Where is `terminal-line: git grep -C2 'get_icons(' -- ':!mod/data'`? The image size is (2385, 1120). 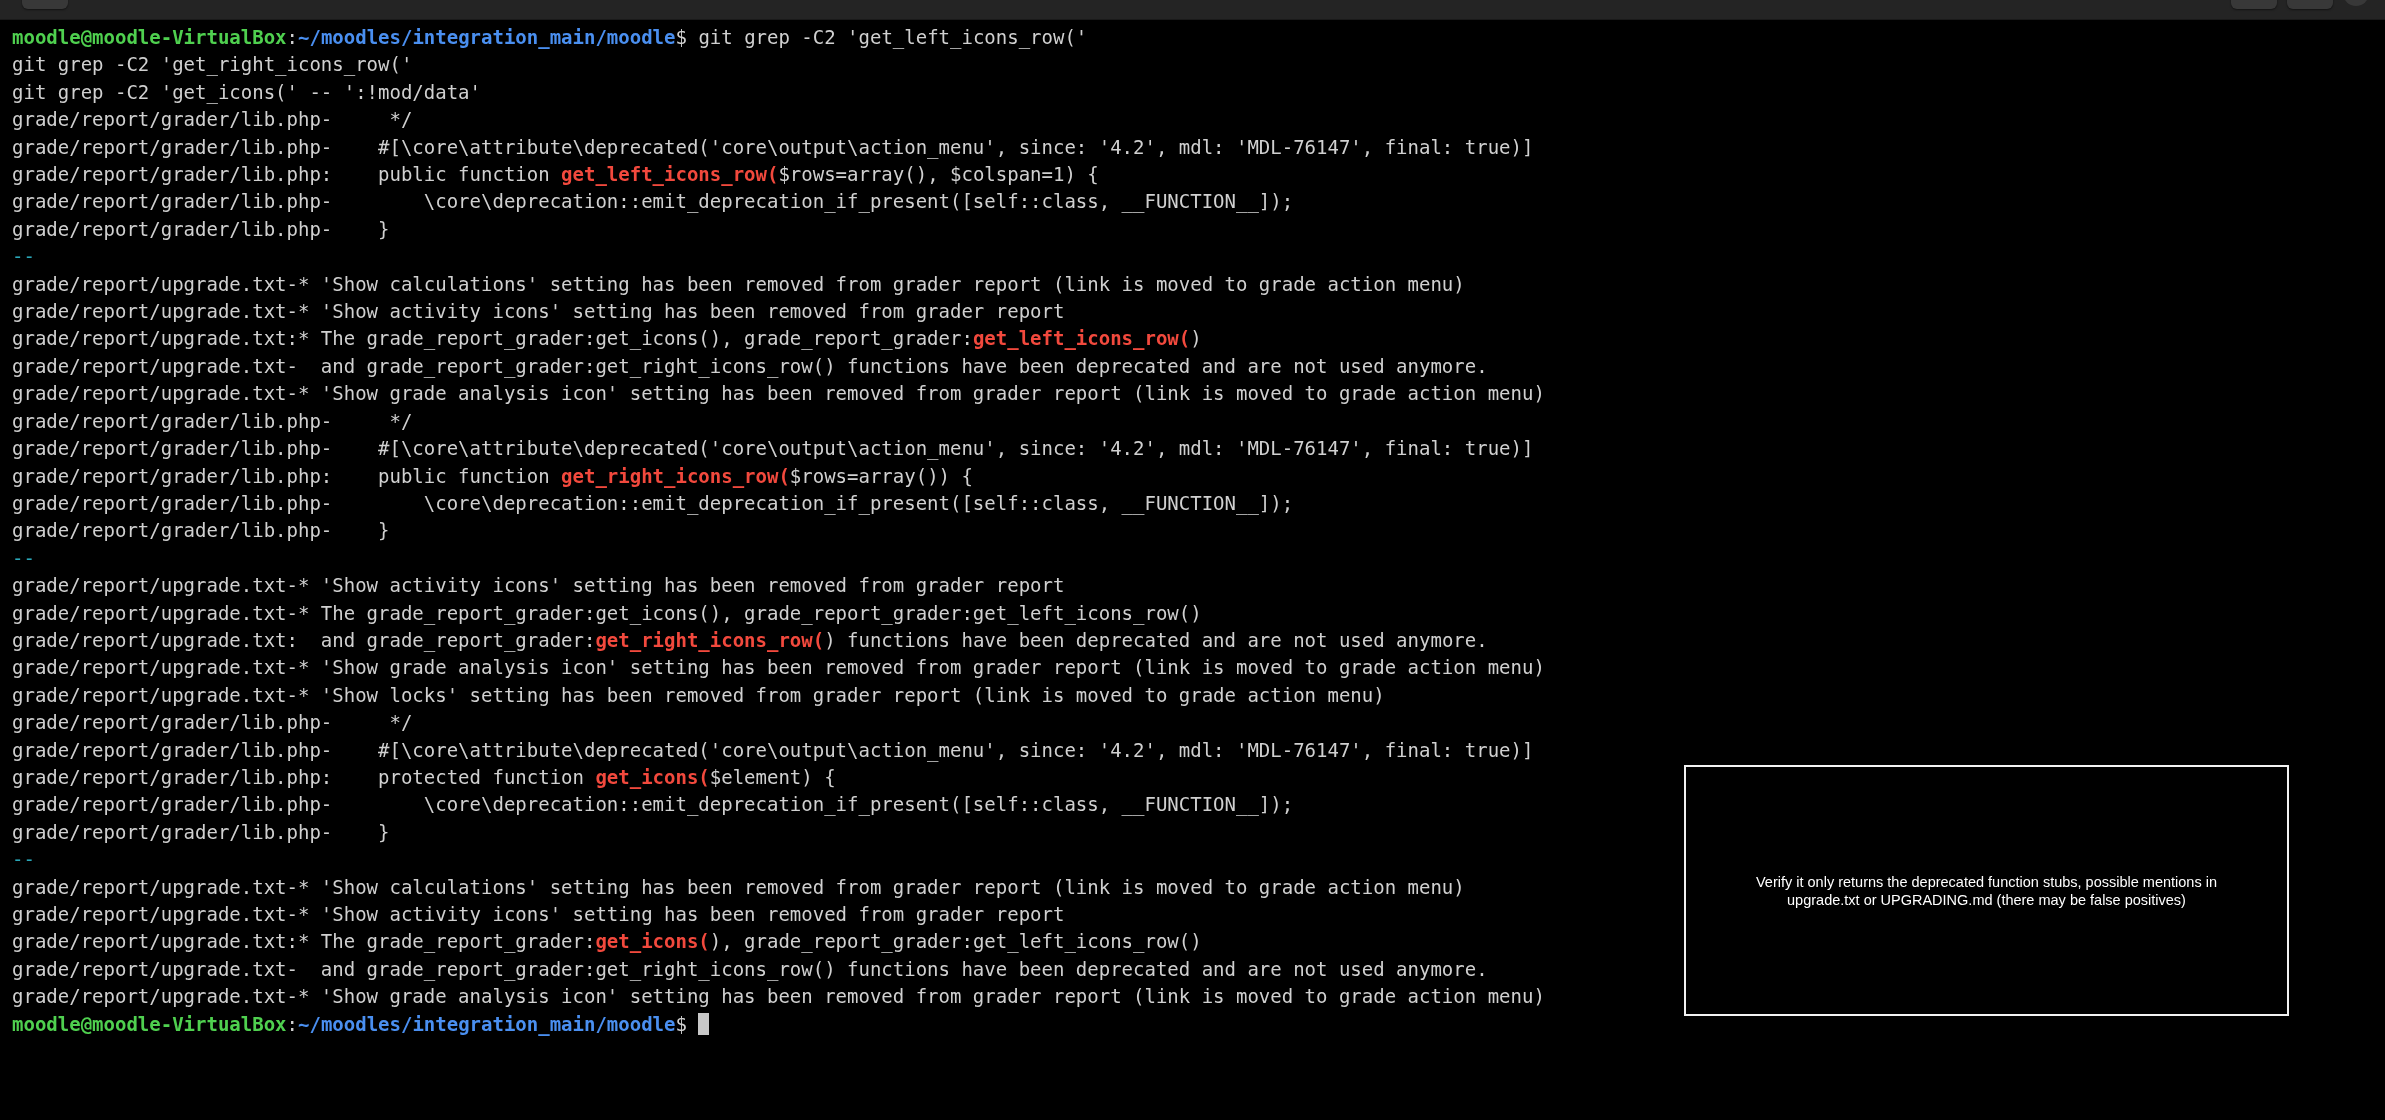 terminal-line: git grep -C2 'get_icons(' -- ':!mod/data' is located at coordinates (246, 92).